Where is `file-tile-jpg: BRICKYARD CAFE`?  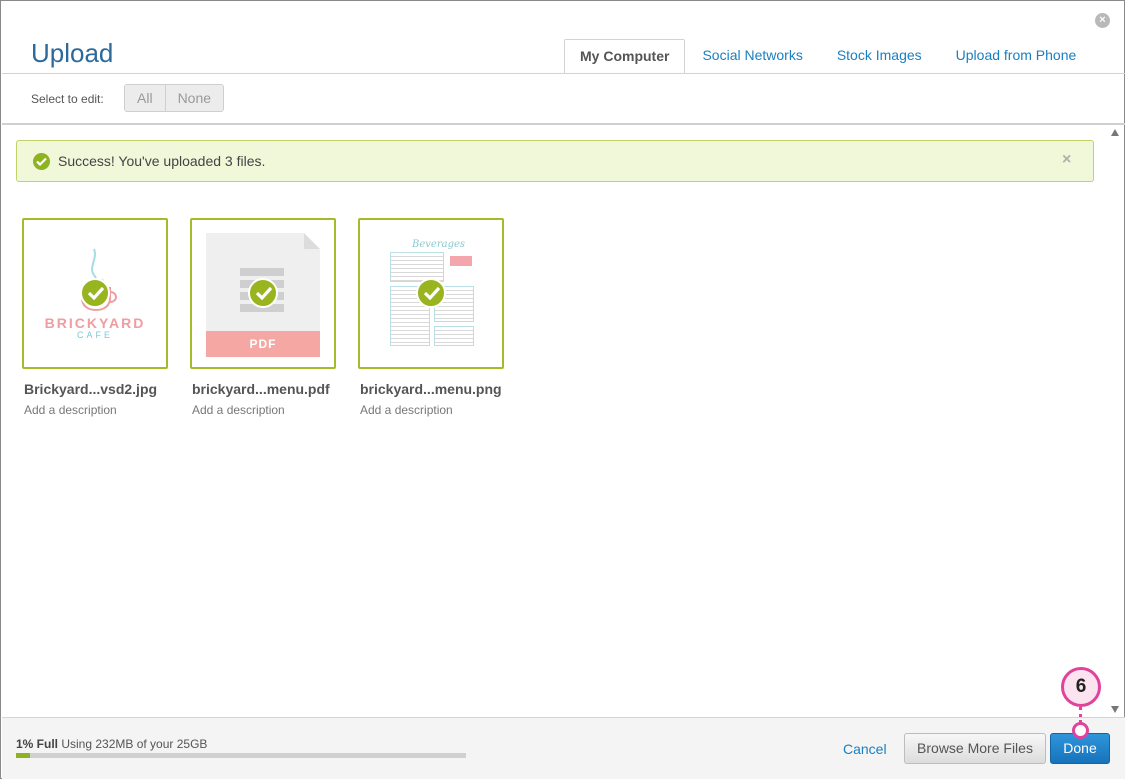 file-tile-jpg: BRICKYARD CAFE is located at coordinates (95, 293).